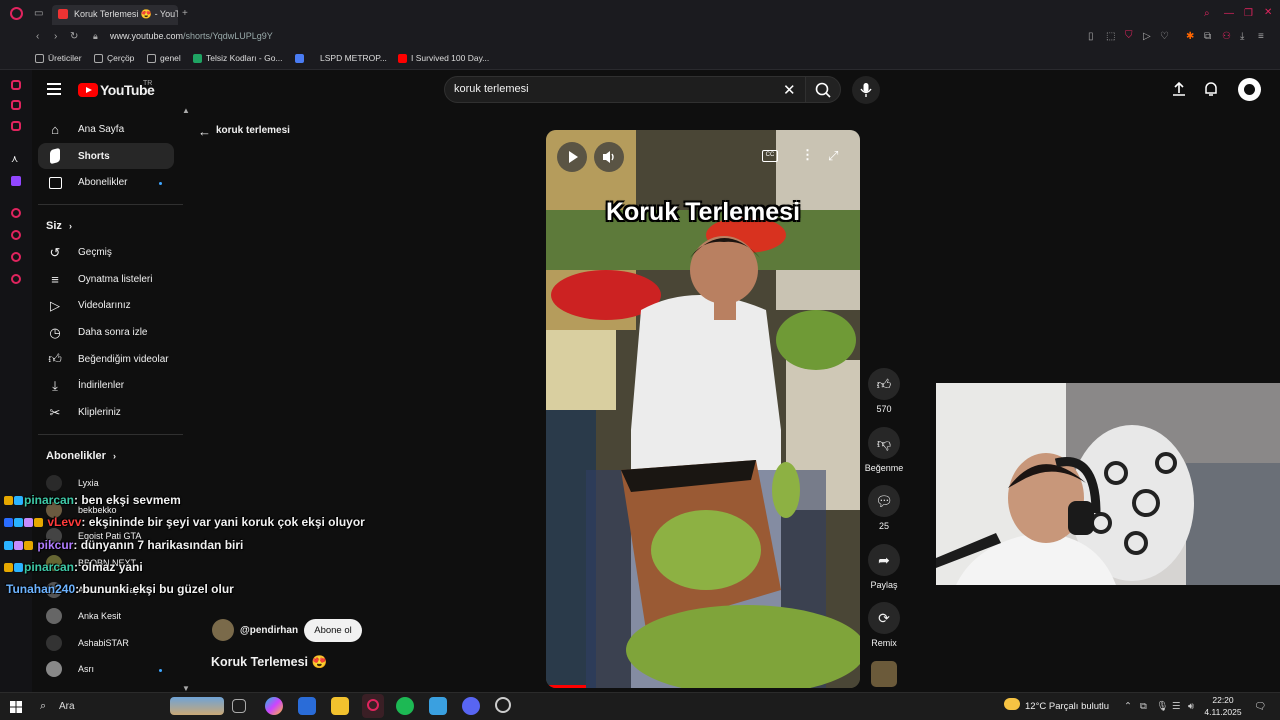 Image resolution: width=1280 pixels, height=720 pixels. Describe the element at coordinates (884, 501) in the screenshot. I see `comments-button: 💬︎` at that location.